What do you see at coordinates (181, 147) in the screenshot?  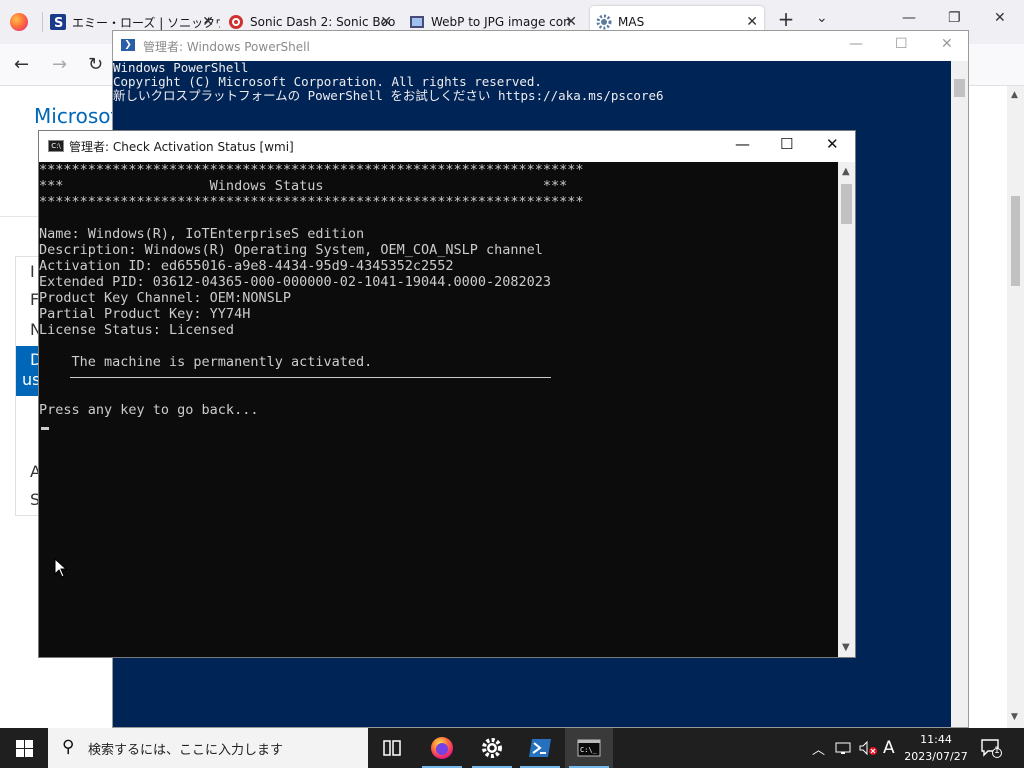 I see `window-title: 管理者: Check Activation Status [wmi]` at bounding box center [181, 147].